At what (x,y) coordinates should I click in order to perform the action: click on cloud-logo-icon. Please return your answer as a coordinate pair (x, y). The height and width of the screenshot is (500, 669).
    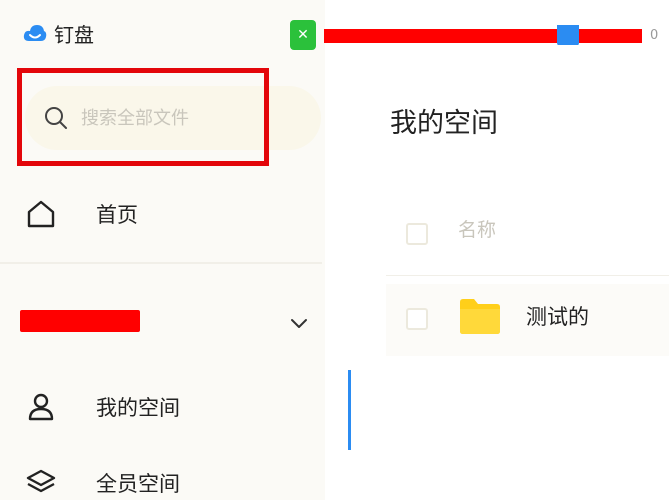
    Looking at the image, I should click on (35, 33).